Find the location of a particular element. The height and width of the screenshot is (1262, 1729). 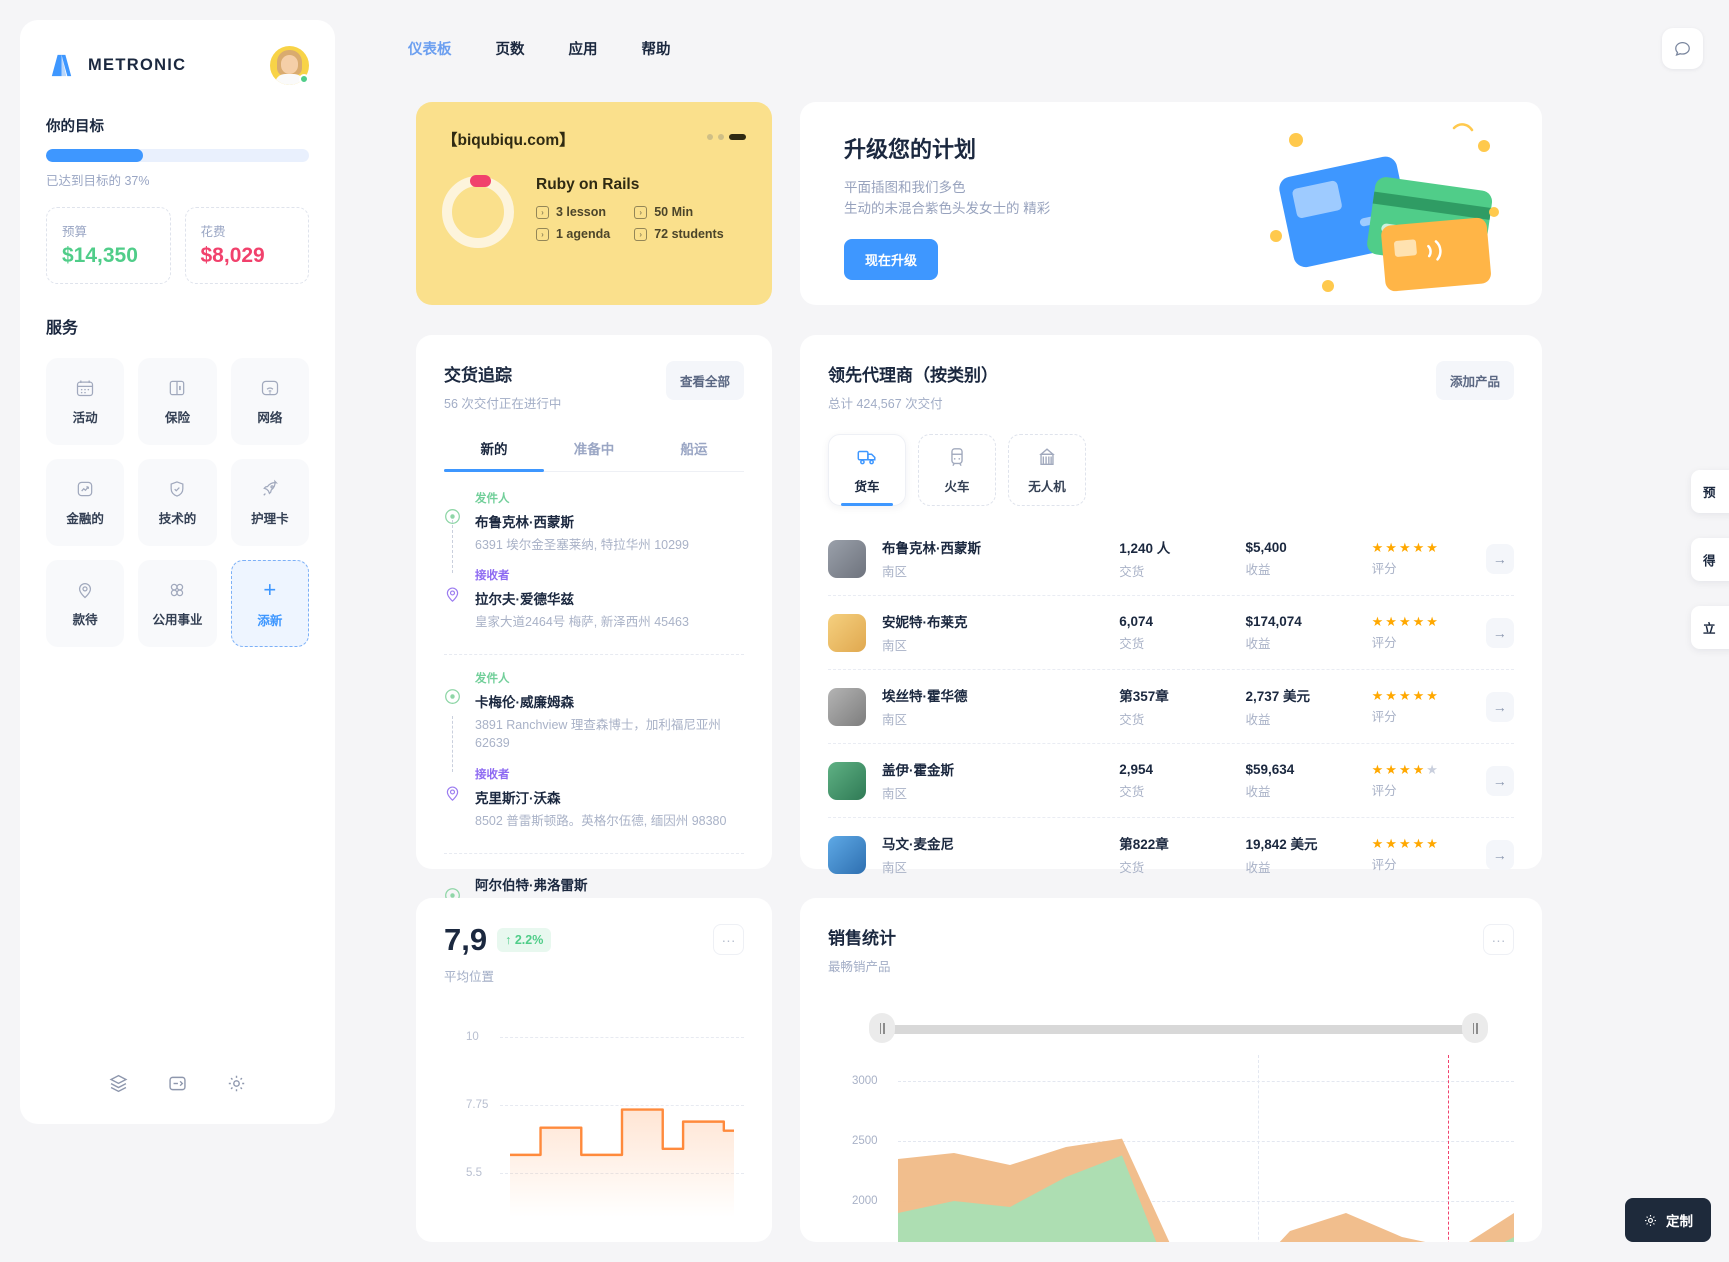

stat-budget: 预算 $14,350 is located at coordinates (108, 245).